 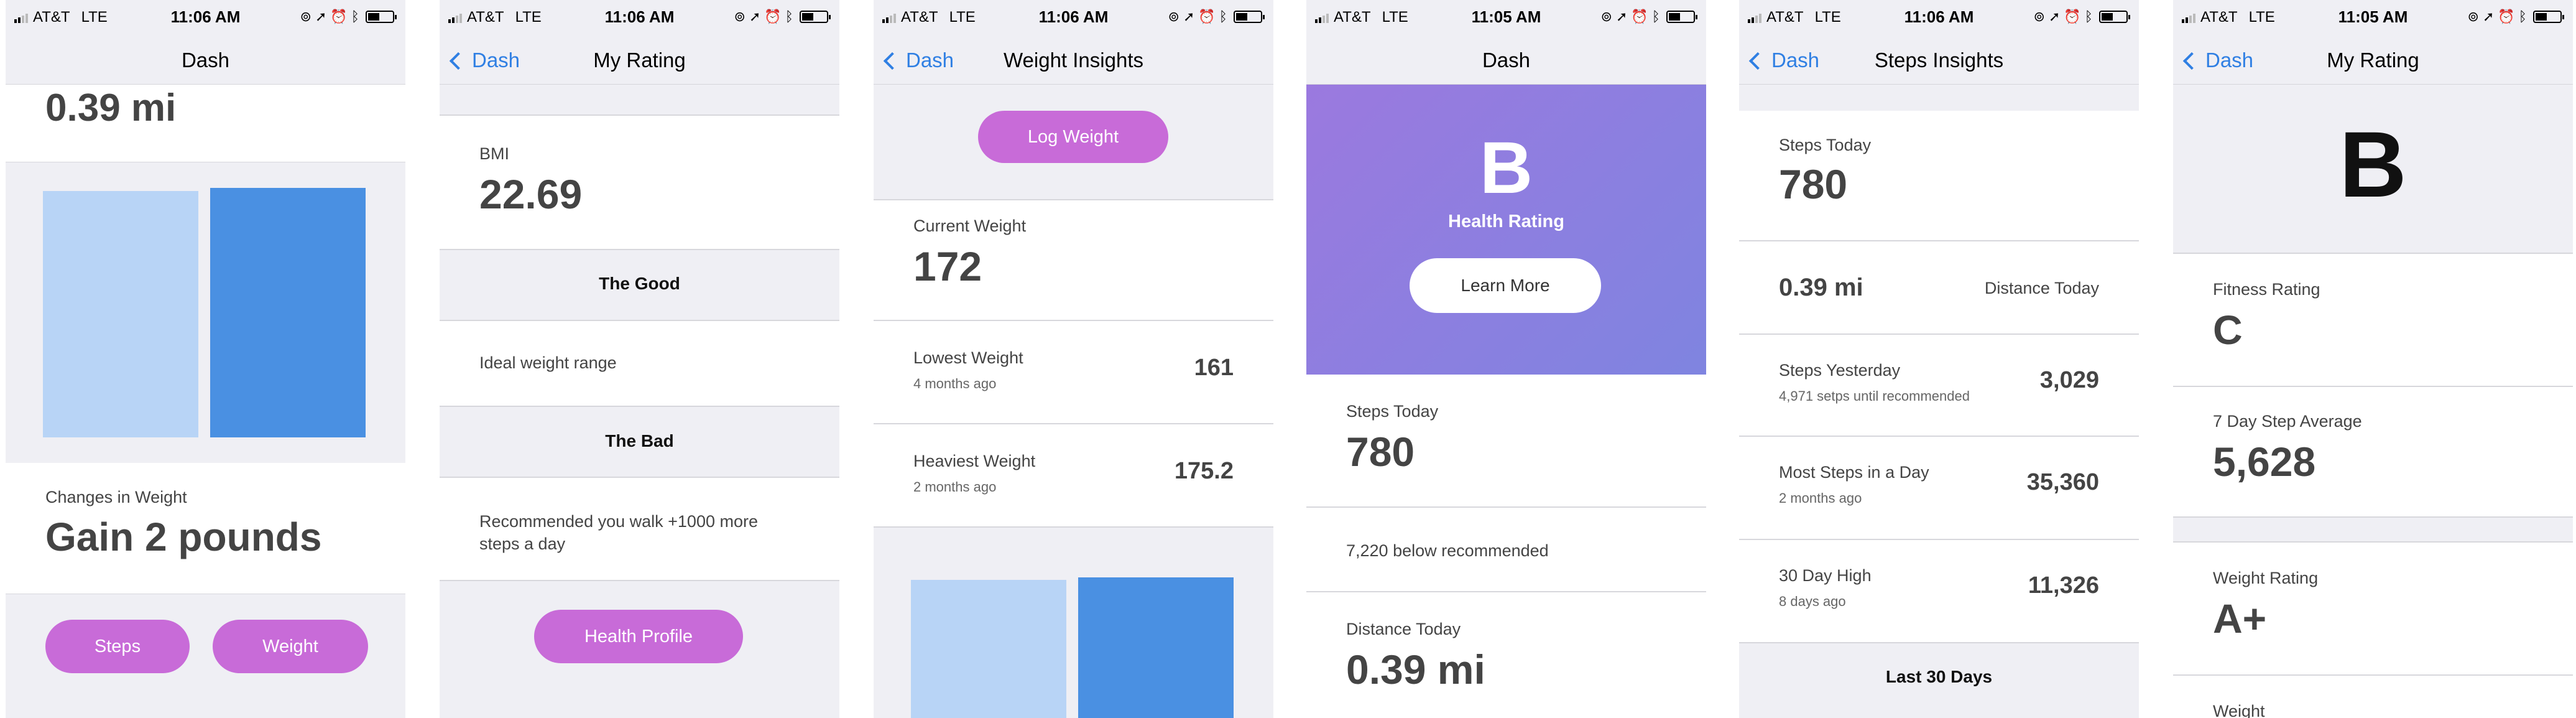 I want to click on last-30-days-header: Last 30 Days, so click(x=1939, y=676).